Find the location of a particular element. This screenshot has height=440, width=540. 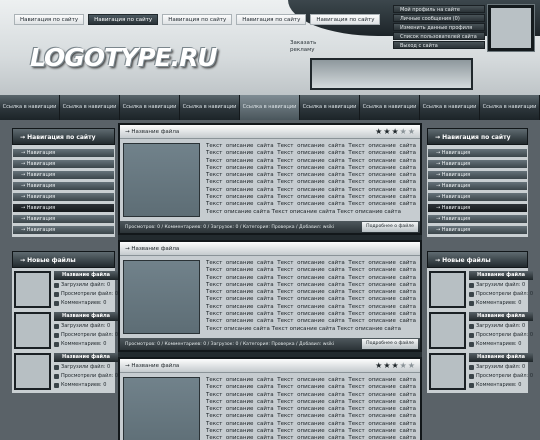

user-menu-user-list: Список пользователей сайта is located at coordinates (439, 36).